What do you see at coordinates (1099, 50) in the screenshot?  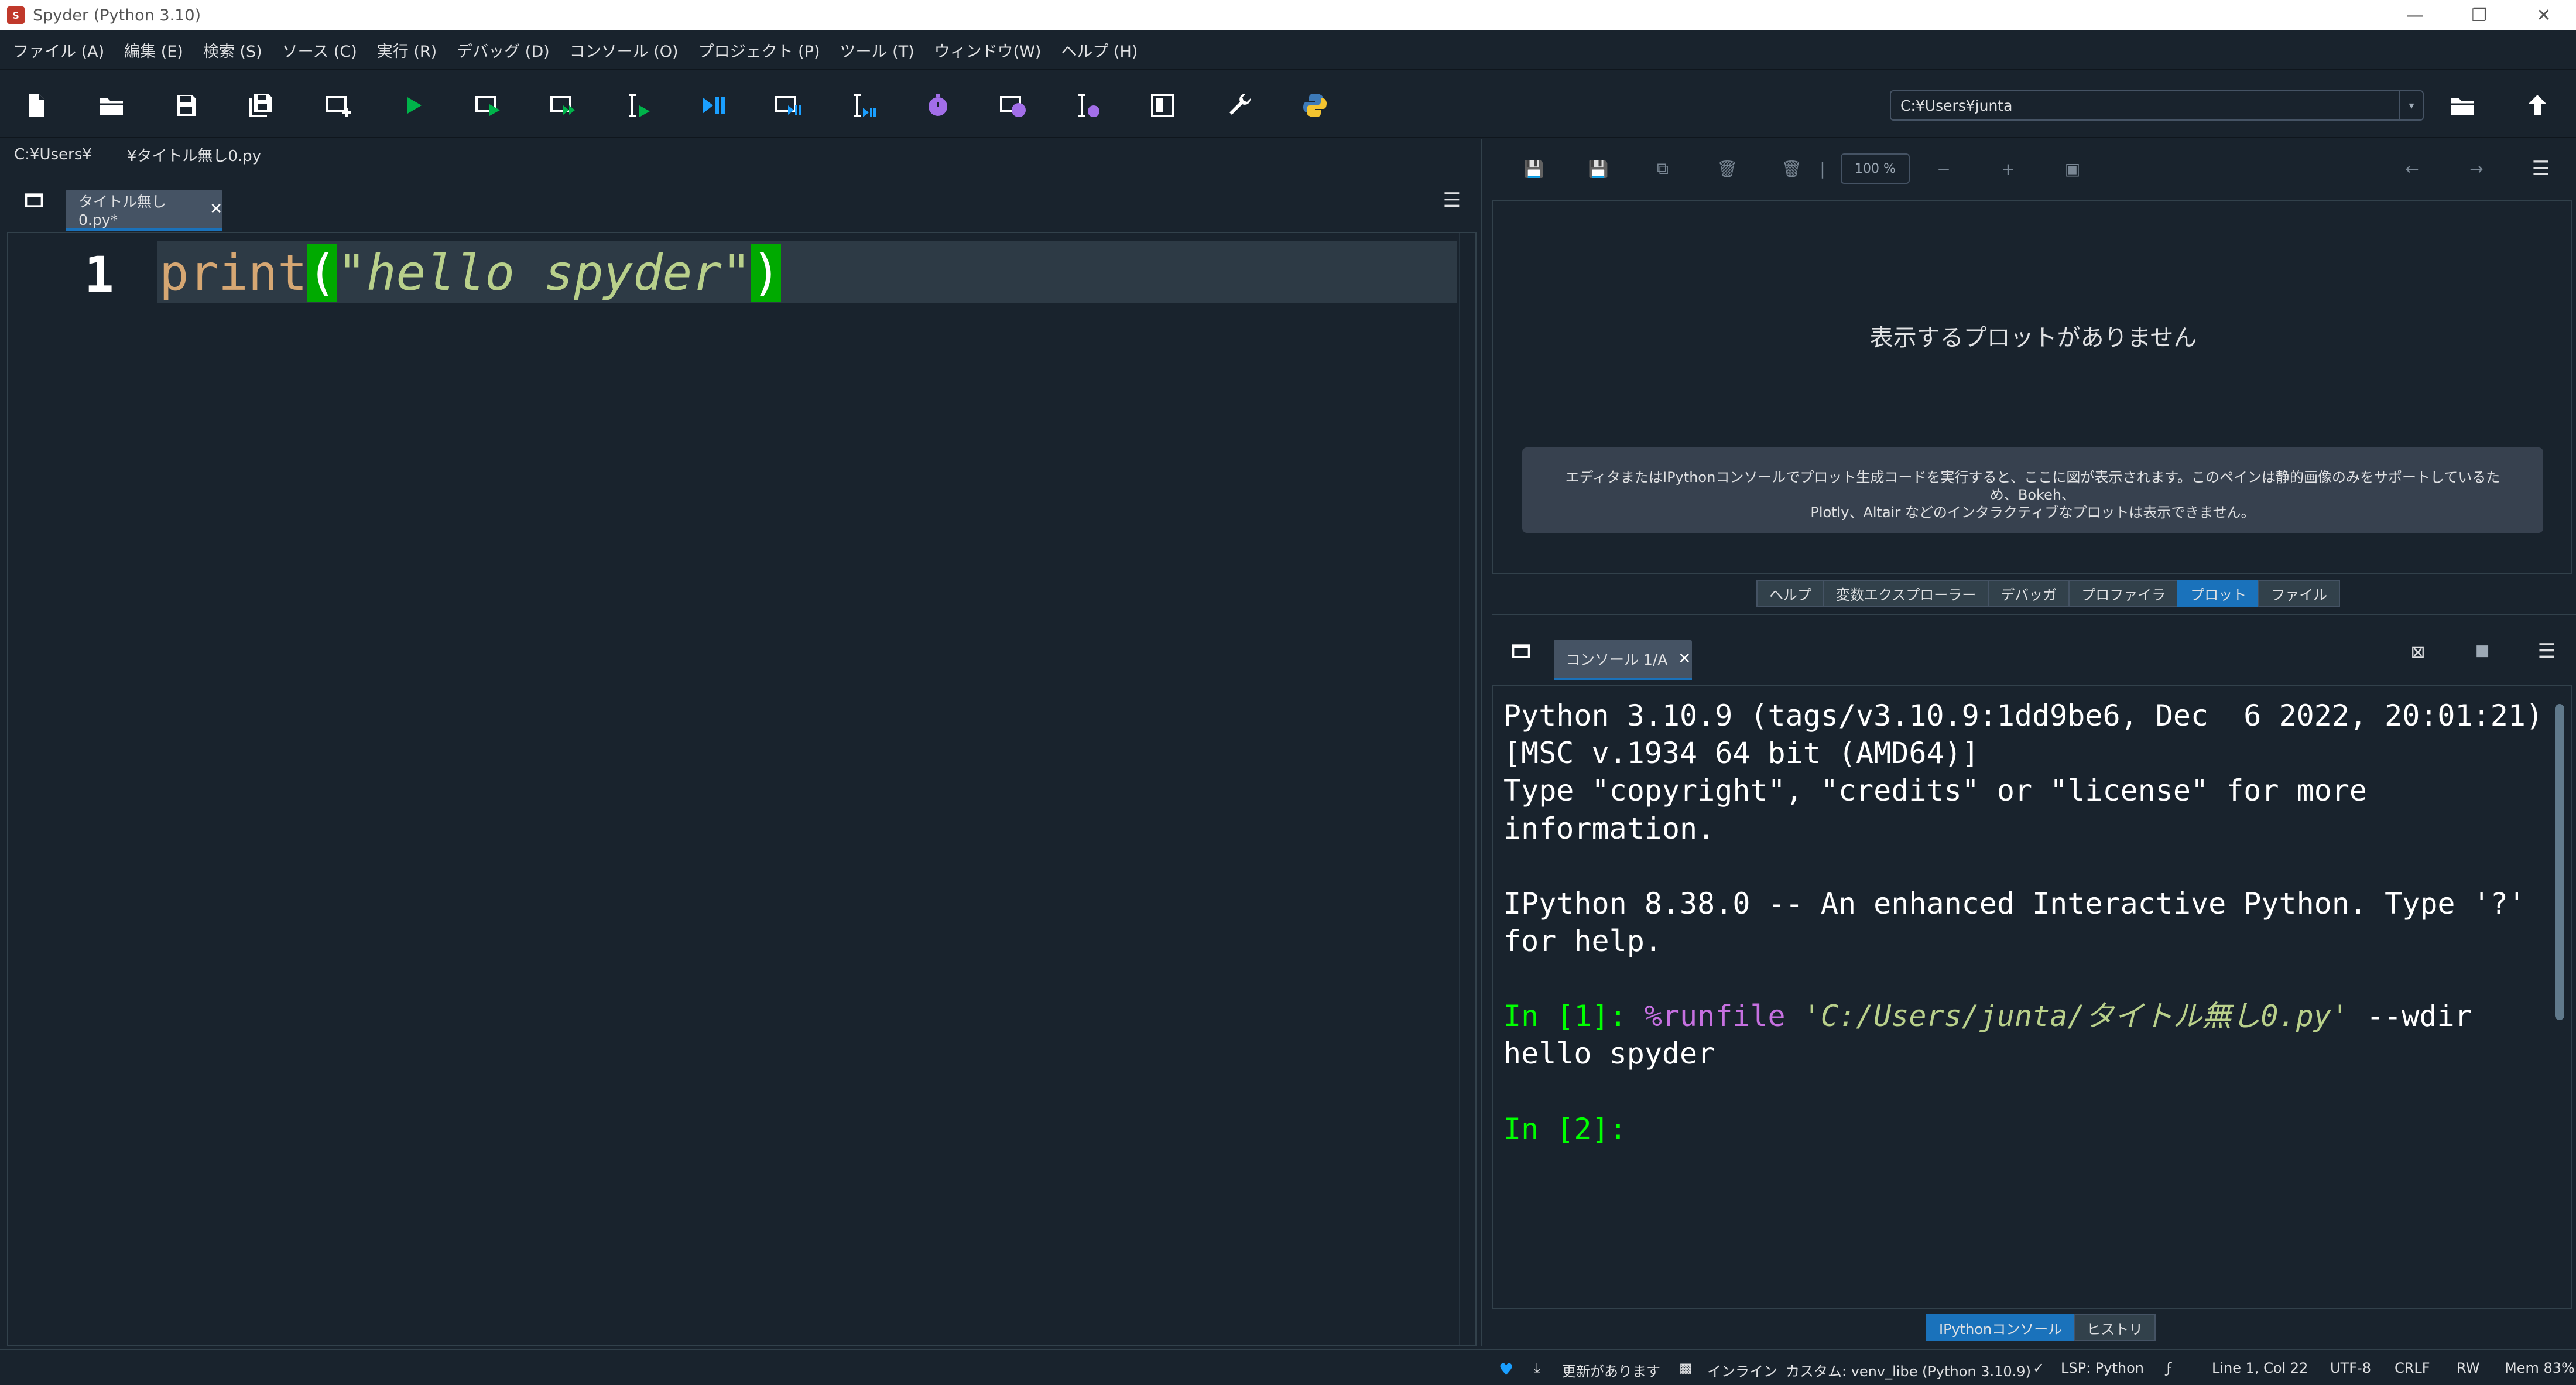 I see `menu-help: ヘルプ (H)` at bounding box center [1099, 50].